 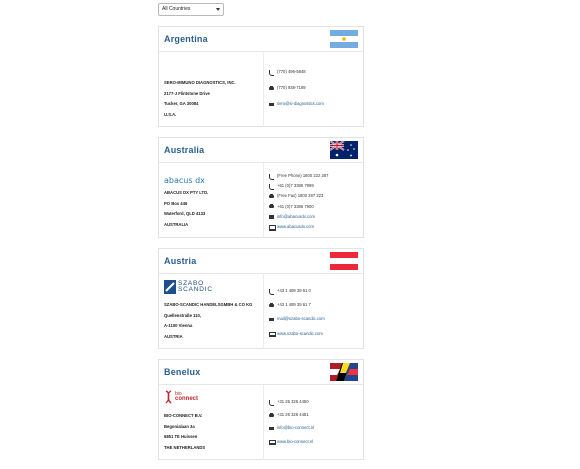 I want to click on austria-flag-icon, so click(x=344, y=261).